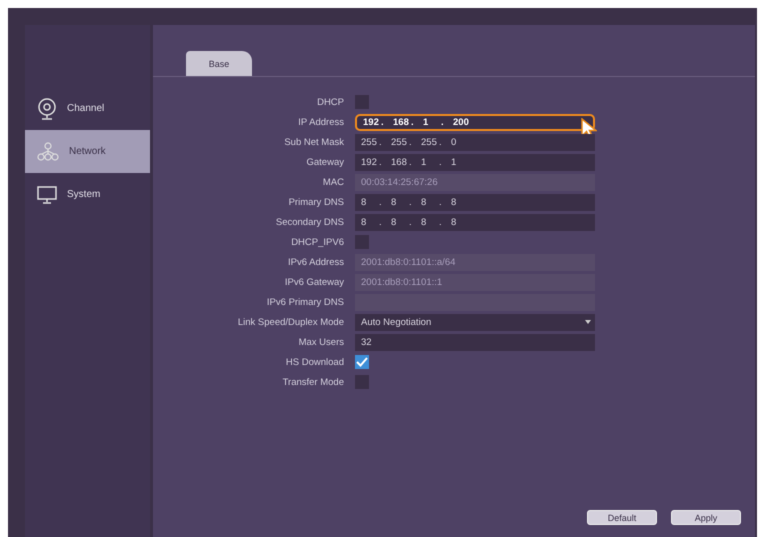  Describe the element at coordinates (330, 102) in the screenshot. I see `field-label: DHCP` at that location.